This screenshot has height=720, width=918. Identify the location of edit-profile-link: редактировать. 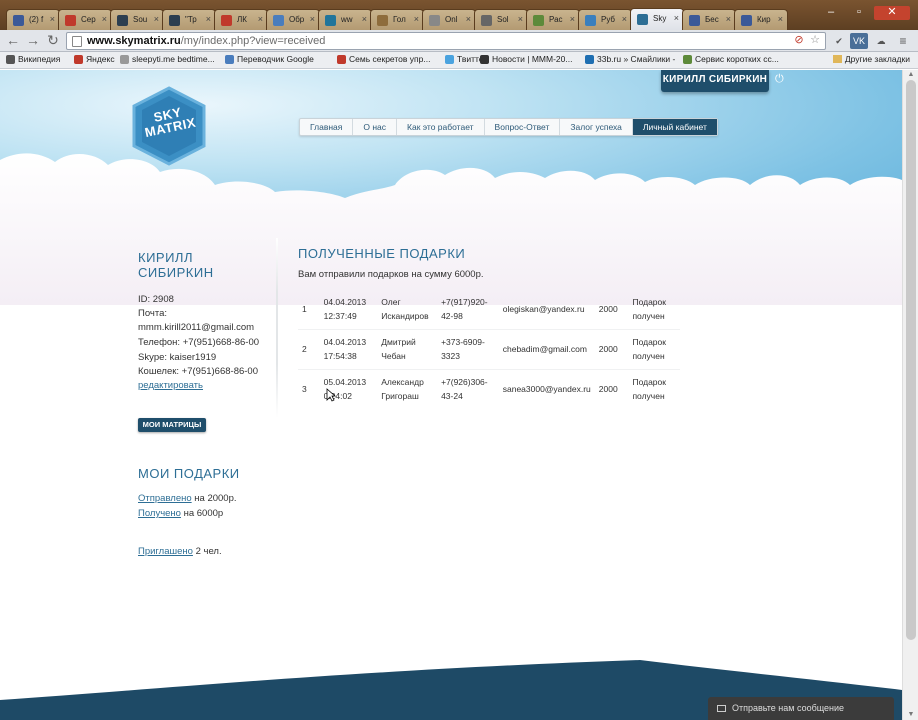
(170, 385).